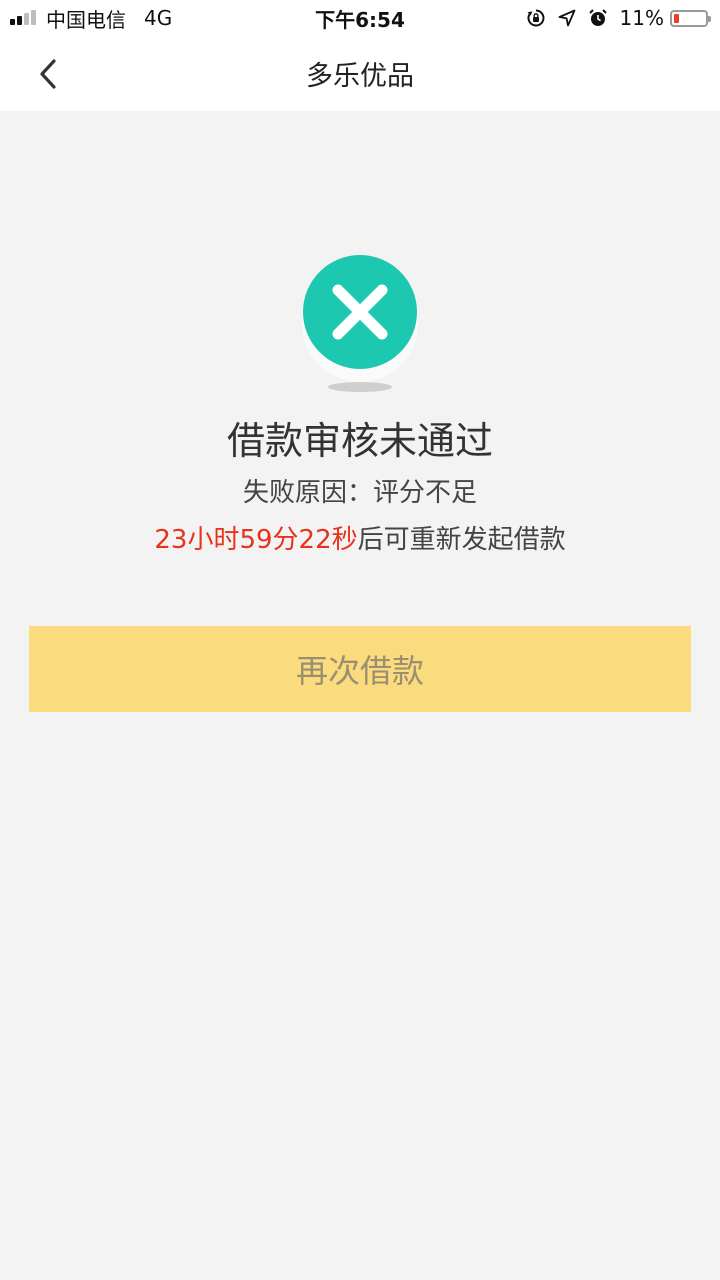 This screenshot has width=720, height=1280. What do you see at coordinates (360, 669) in the screenshot?
I see `reapply-loan-button: 再次借款` at bounding box center [360, 669].